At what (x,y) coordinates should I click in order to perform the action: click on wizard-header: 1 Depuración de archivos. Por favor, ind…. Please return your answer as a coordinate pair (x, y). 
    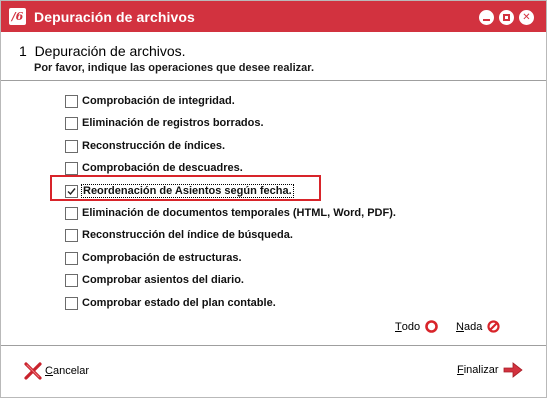
    Looking at the image, I should click on (273, 55).